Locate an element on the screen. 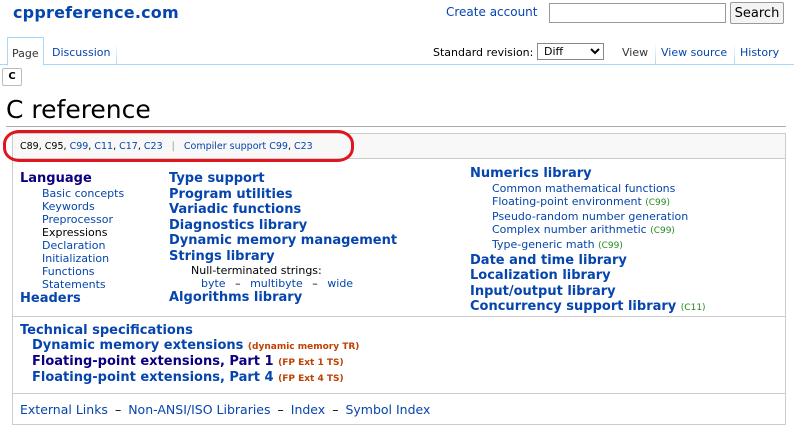 This screenshot has width=794, height=427. null-terminated-label: Null-terminated strings: is located at coordinates (256, 270).